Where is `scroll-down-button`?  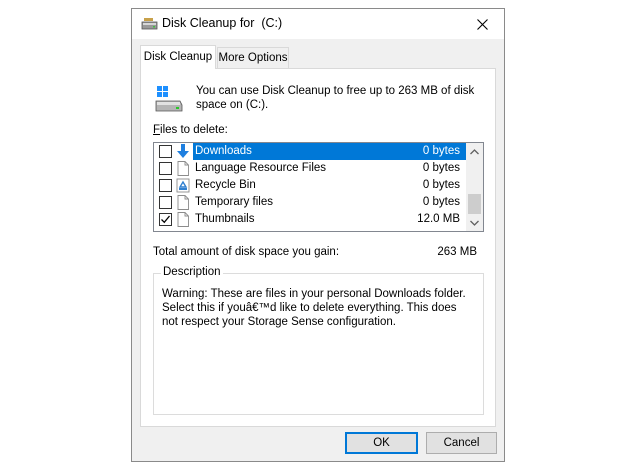 scroll-down-button is located at coordinates (474, 222).